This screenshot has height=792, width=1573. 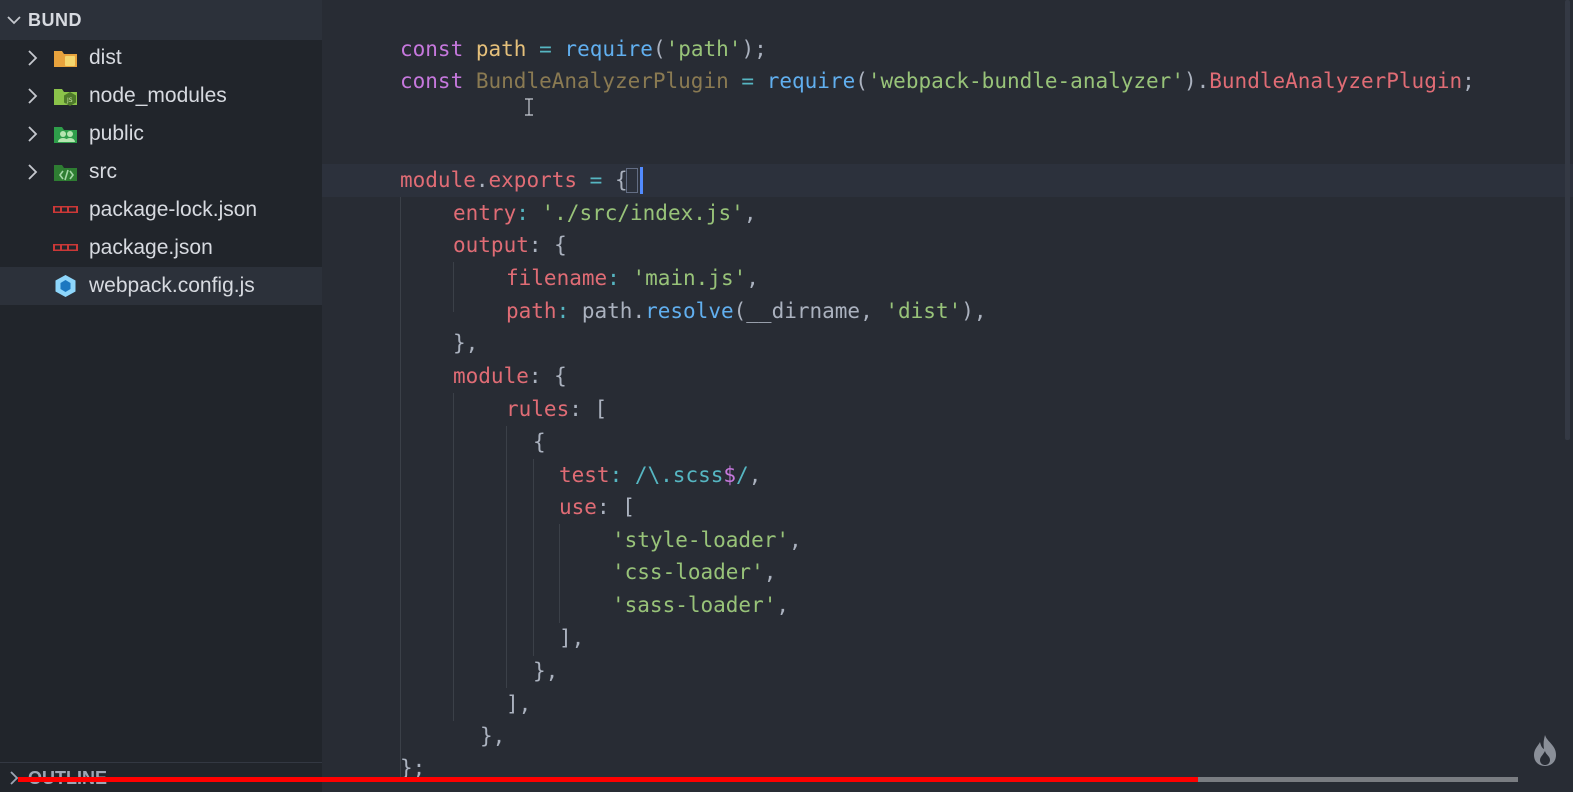 I want to click on chevron-down-icon, so click(x=14, y=20).